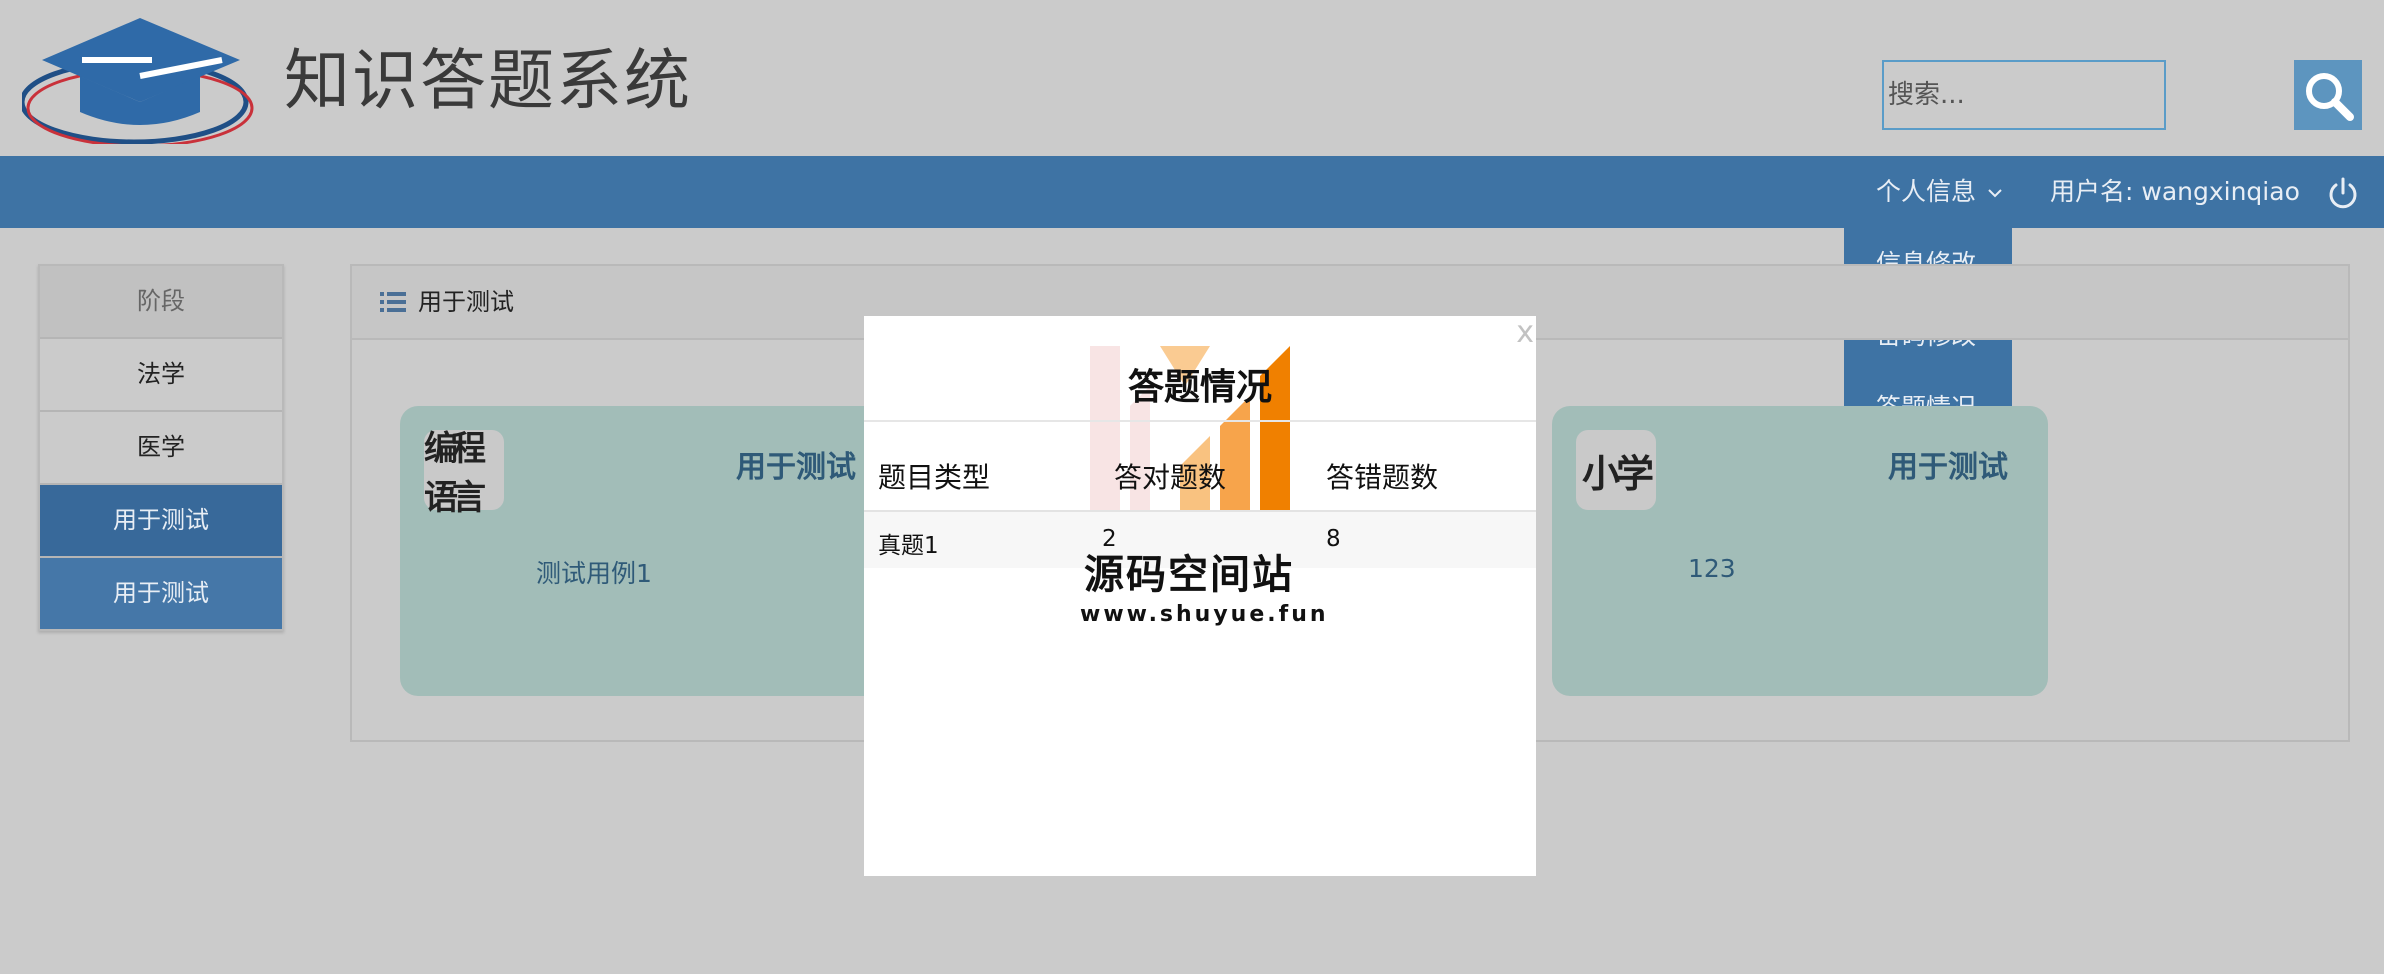 Image resolution: width=2384 pixels, height=974 pixels. What do you see at coordinates (393, 302) in the screenshot?
I see `list-icon` at bounding box center [393, 302].